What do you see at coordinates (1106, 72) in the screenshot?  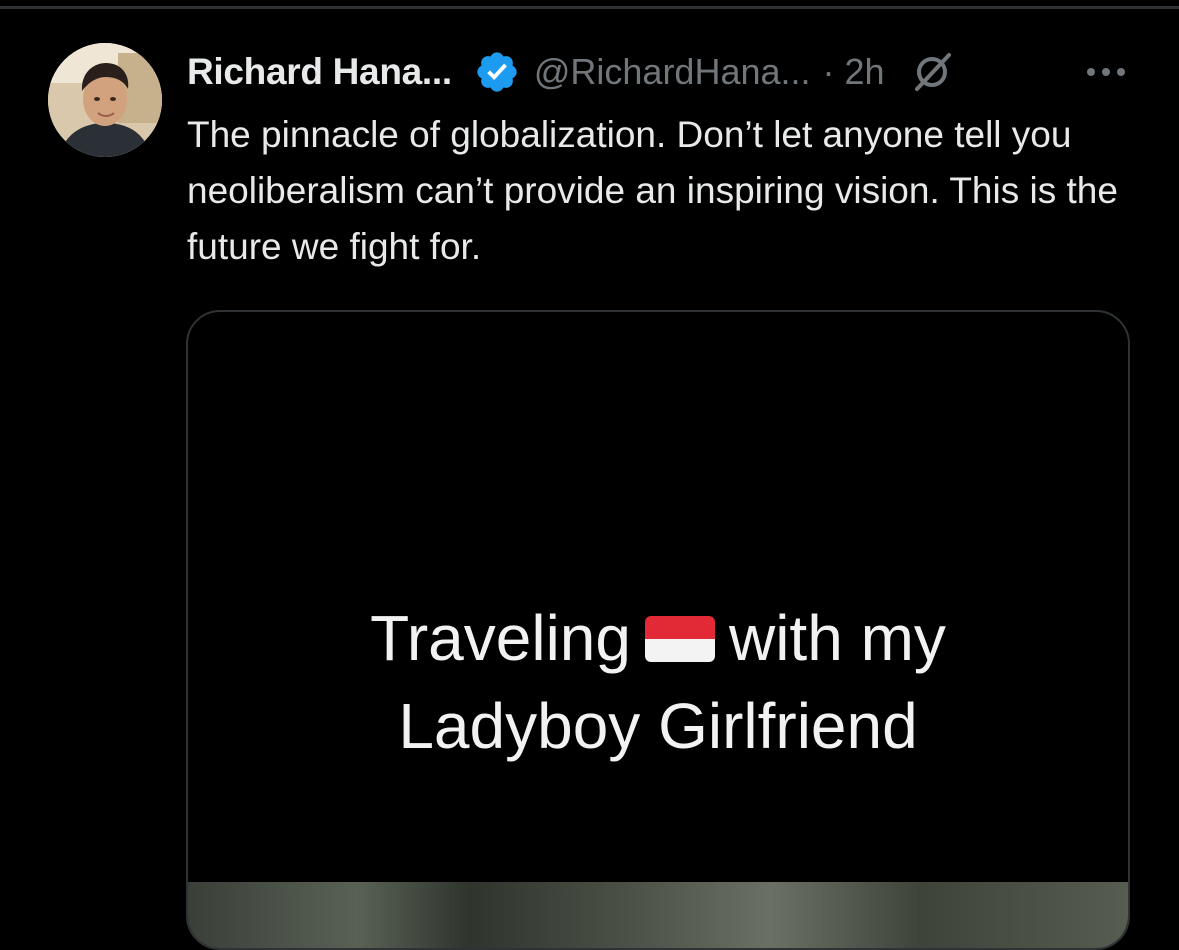 I see `more-horizontal-icon` at bounding box center [1106, 72].